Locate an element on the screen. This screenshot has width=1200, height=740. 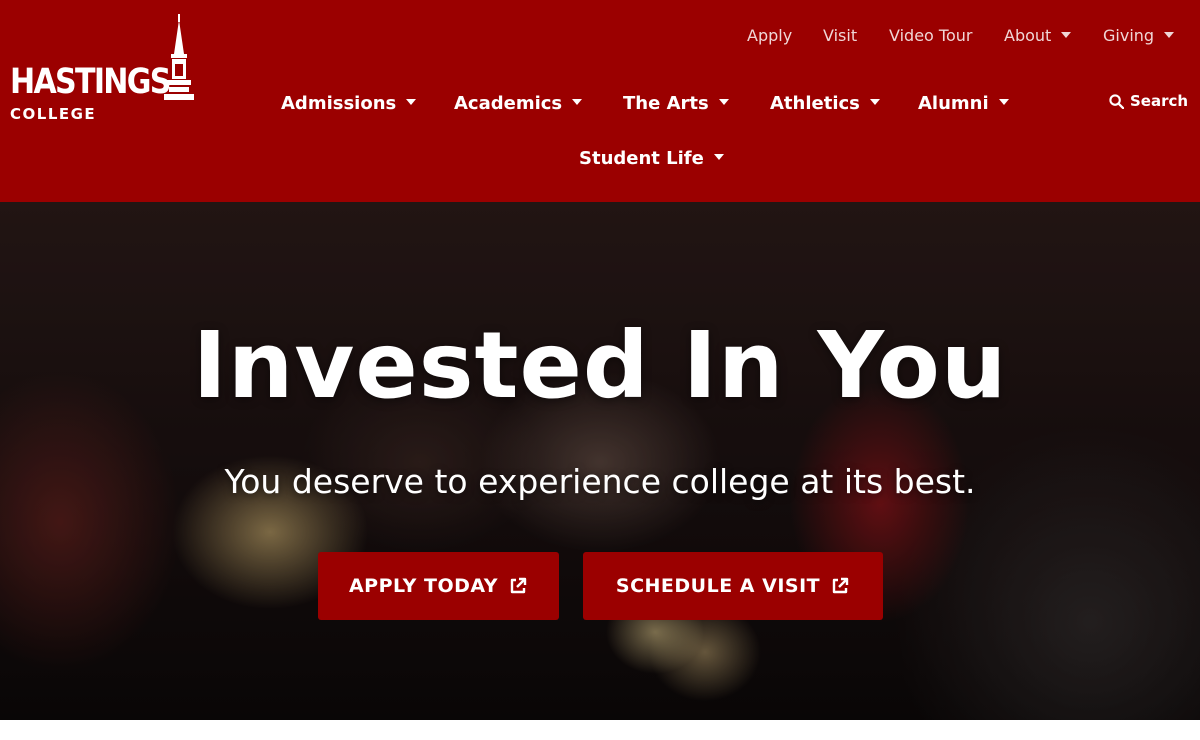
search-button: Search is located at coordinates (1148, 101).